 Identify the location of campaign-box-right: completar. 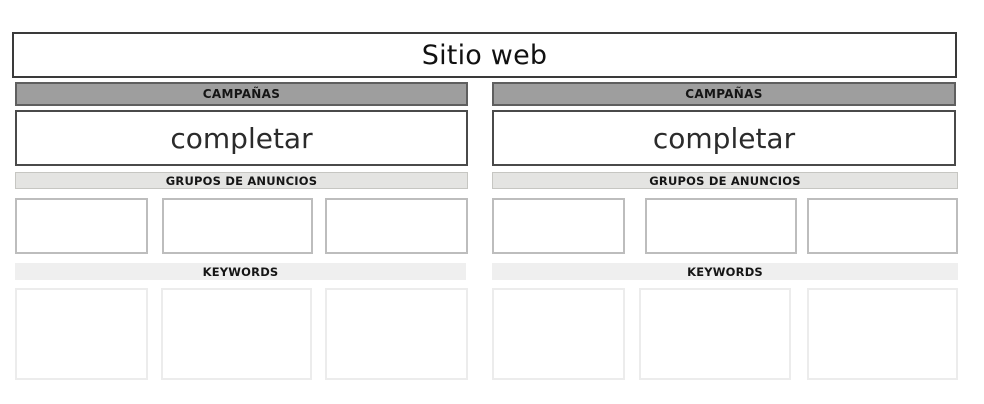
(724, 138).